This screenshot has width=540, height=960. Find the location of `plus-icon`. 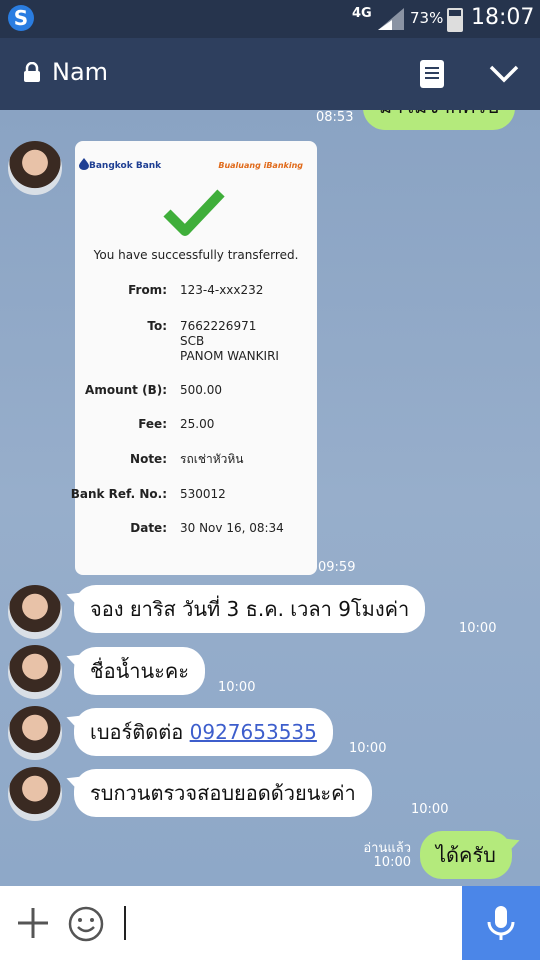

plus-icon is located at coordinates (33, 923).